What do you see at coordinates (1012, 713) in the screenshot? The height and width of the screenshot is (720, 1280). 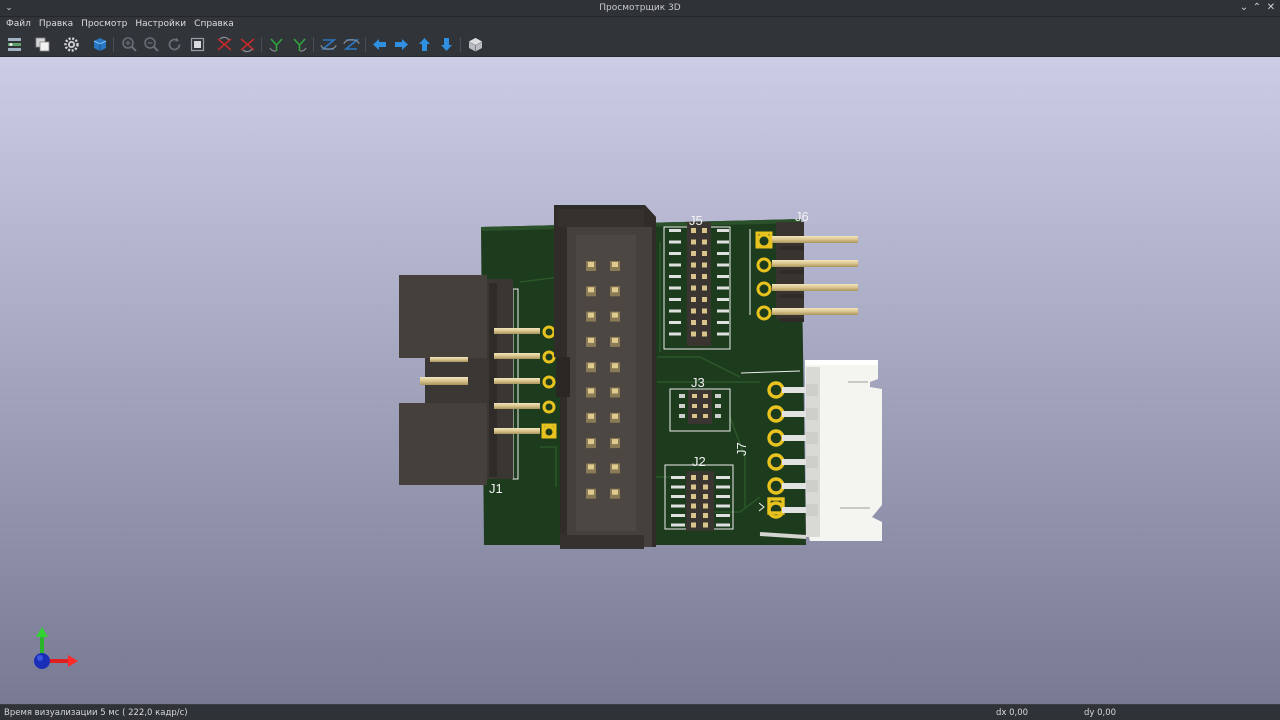 I see `dx-readout: dx 0,00` at bounding box center [1012, 713].